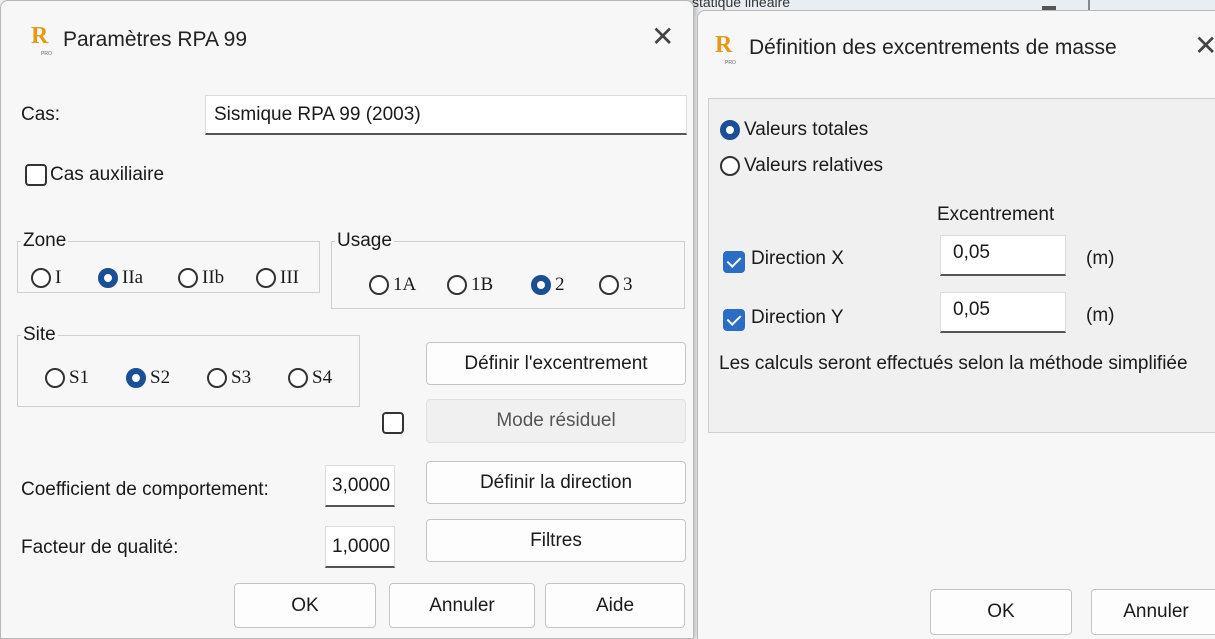 The image size is (1215, 639). Describe the element at coordinates (556, 421) in the screenshot. I see `mode-residuel-button: Mode résiduel` at that location.